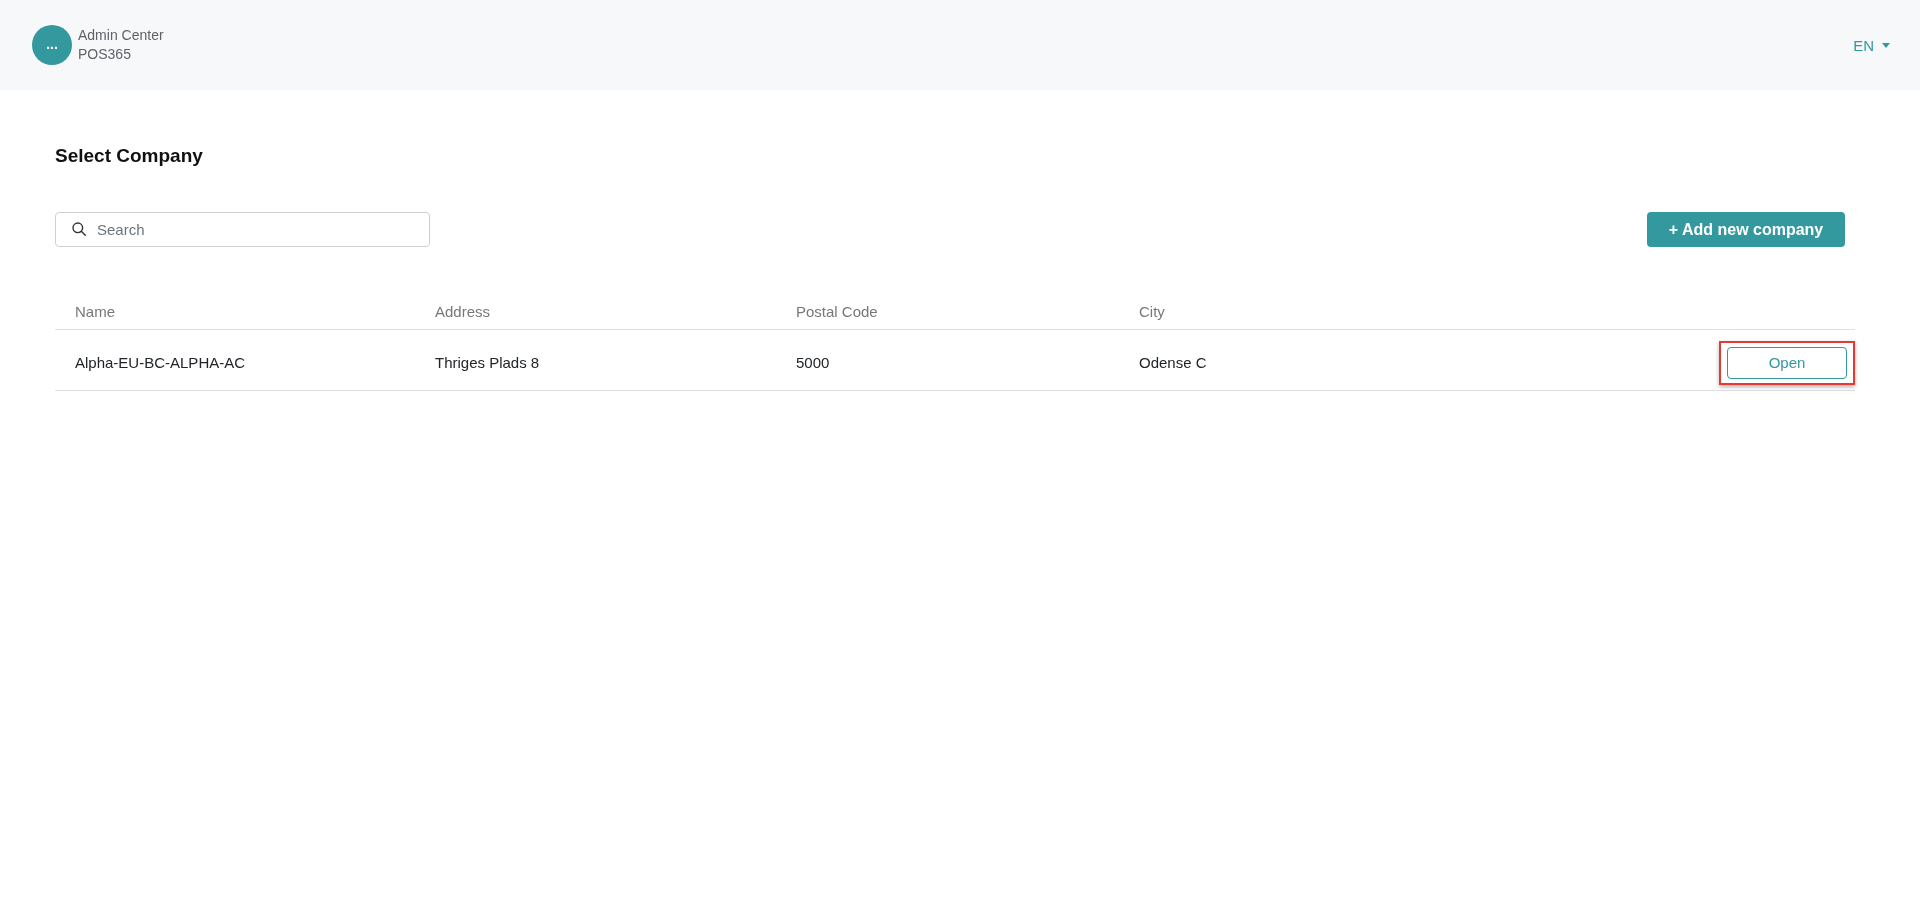 This screenshot has height=911, width=1920. I want to click on column-header: Postal Code, so click(947, 311).